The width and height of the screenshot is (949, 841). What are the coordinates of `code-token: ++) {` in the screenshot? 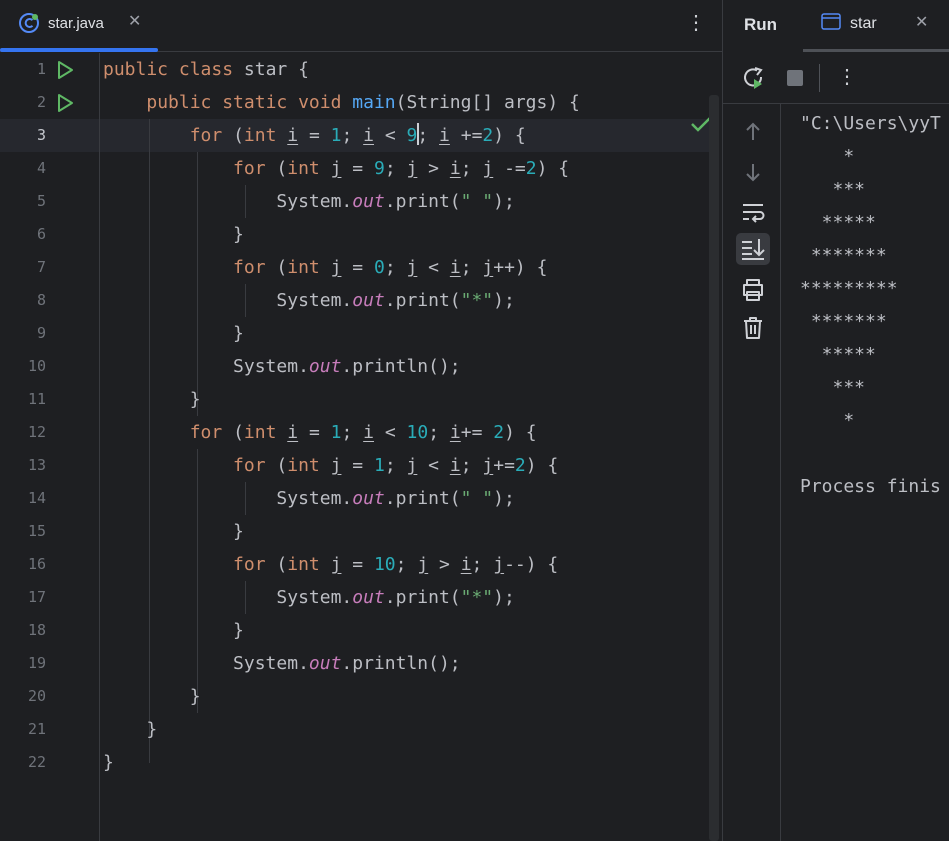 It's located at (520, 267).